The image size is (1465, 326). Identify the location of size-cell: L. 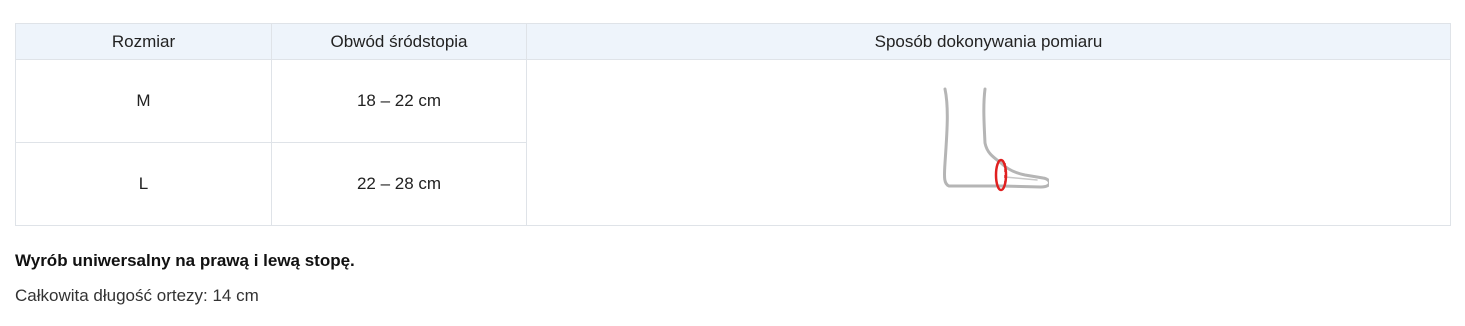
(143, 184).